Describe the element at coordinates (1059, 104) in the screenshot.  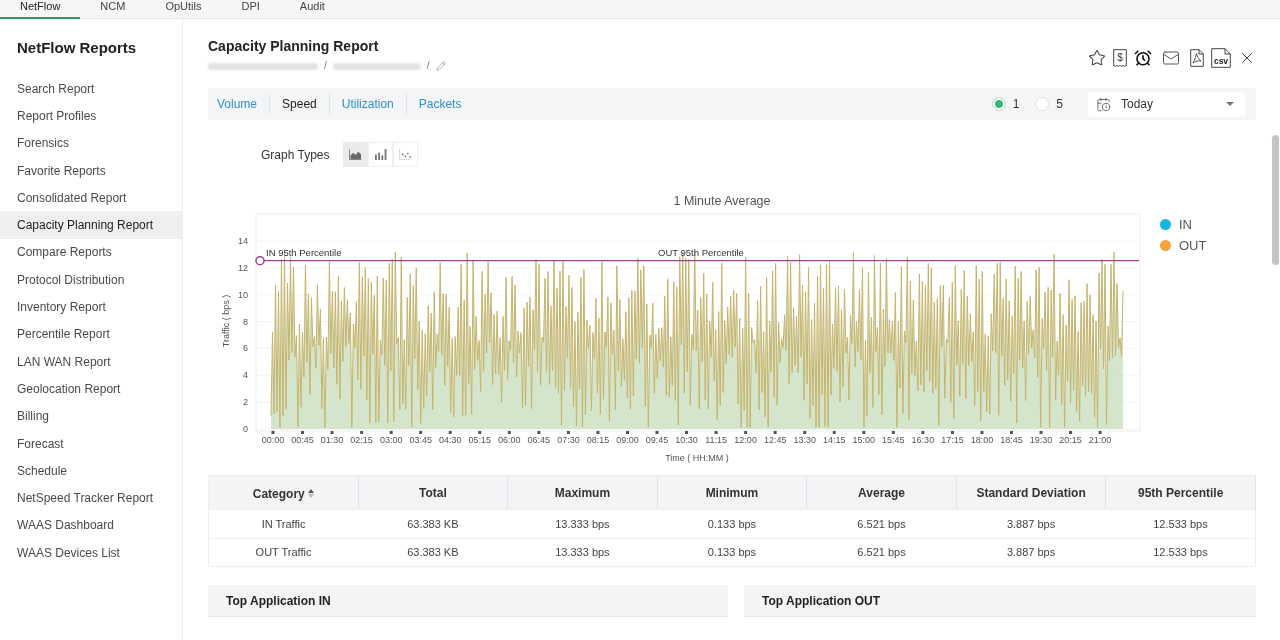
I see `radio-label: 5` at that location.